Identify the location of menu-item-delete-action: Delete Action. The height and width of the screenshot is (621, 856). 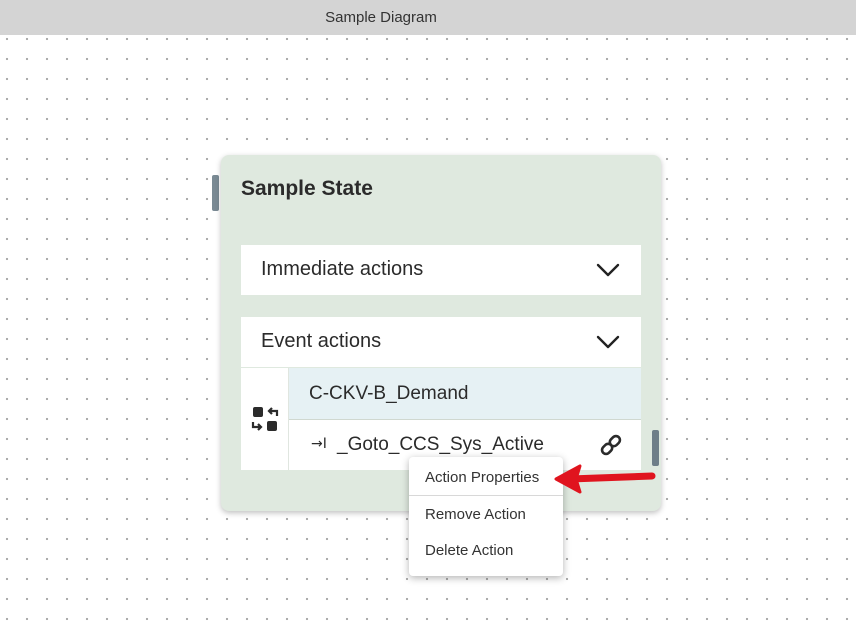
(486, 550).